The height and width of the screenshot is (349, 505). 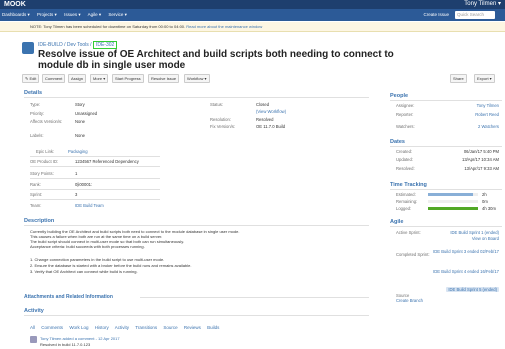 I want to click on labels-value: None, so click(x=80, y=135).